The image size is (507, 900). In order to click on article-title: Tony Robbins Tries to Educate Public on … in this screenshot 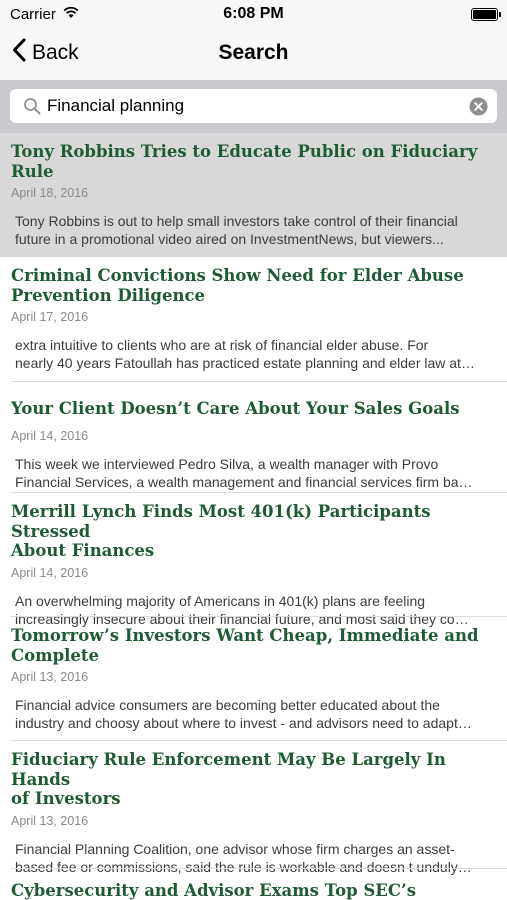, I will do `click(244, 161)`.